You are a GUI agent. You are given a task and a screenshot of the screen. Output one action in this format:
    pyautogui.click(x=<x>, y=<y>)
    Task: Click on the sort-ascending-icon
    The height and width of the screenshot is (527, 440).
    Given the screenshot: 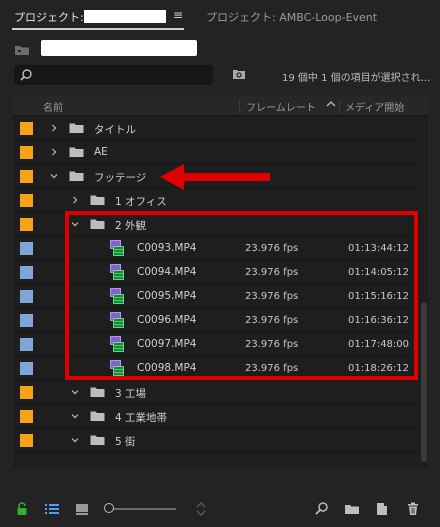 What is the action you would take?
    pyautogui.click(x=331, y=104)
    